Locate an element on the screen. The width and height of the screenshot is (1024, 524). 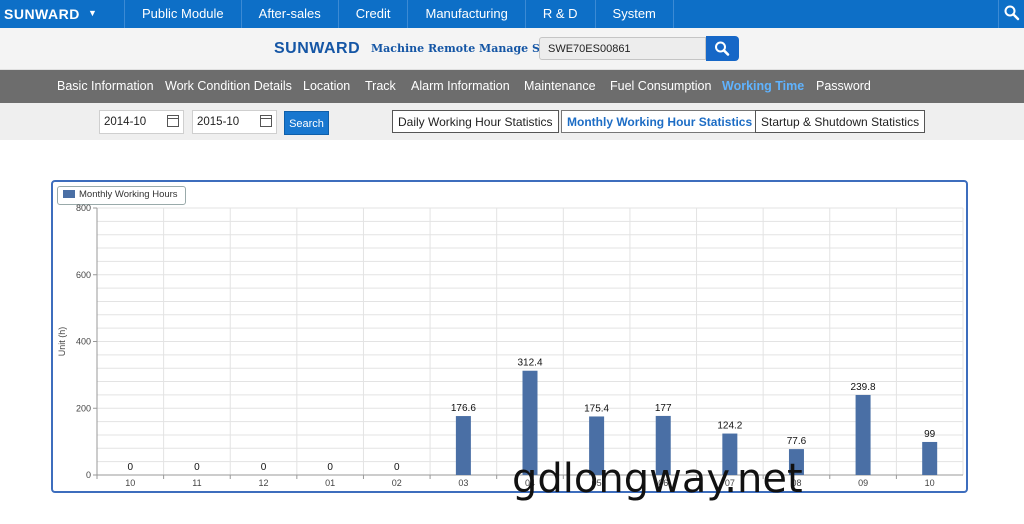
top-nav-system: System is located at coordinates (634, 14).